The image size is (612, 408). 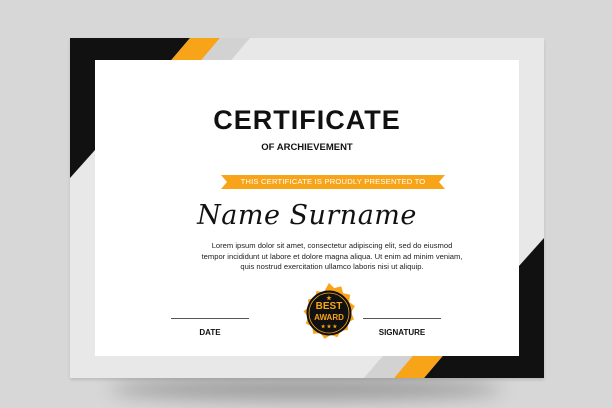 I want to click on date-label: DATE, so click(x=210, y=332).